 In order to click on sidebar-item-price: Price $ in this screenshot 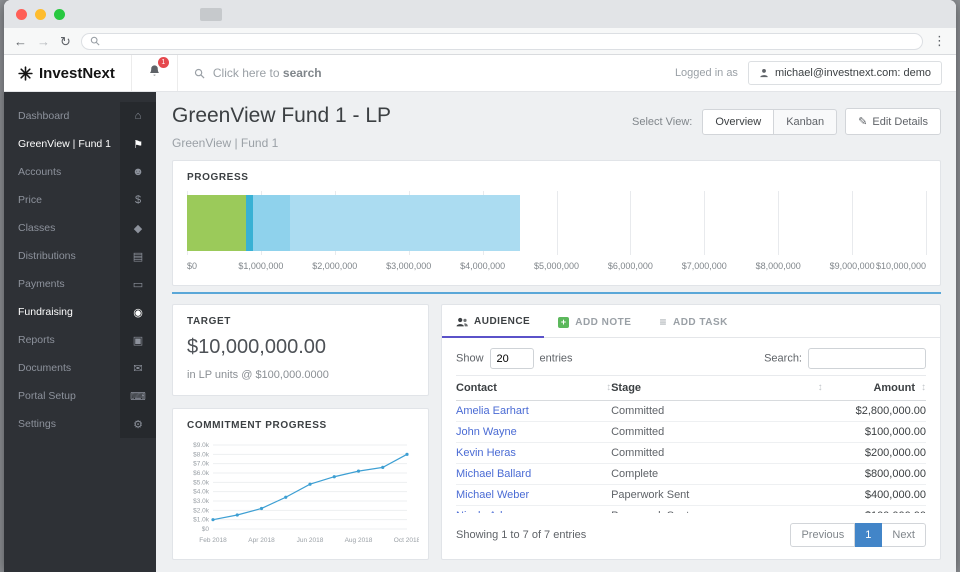, I will do `click(80, 200)`.